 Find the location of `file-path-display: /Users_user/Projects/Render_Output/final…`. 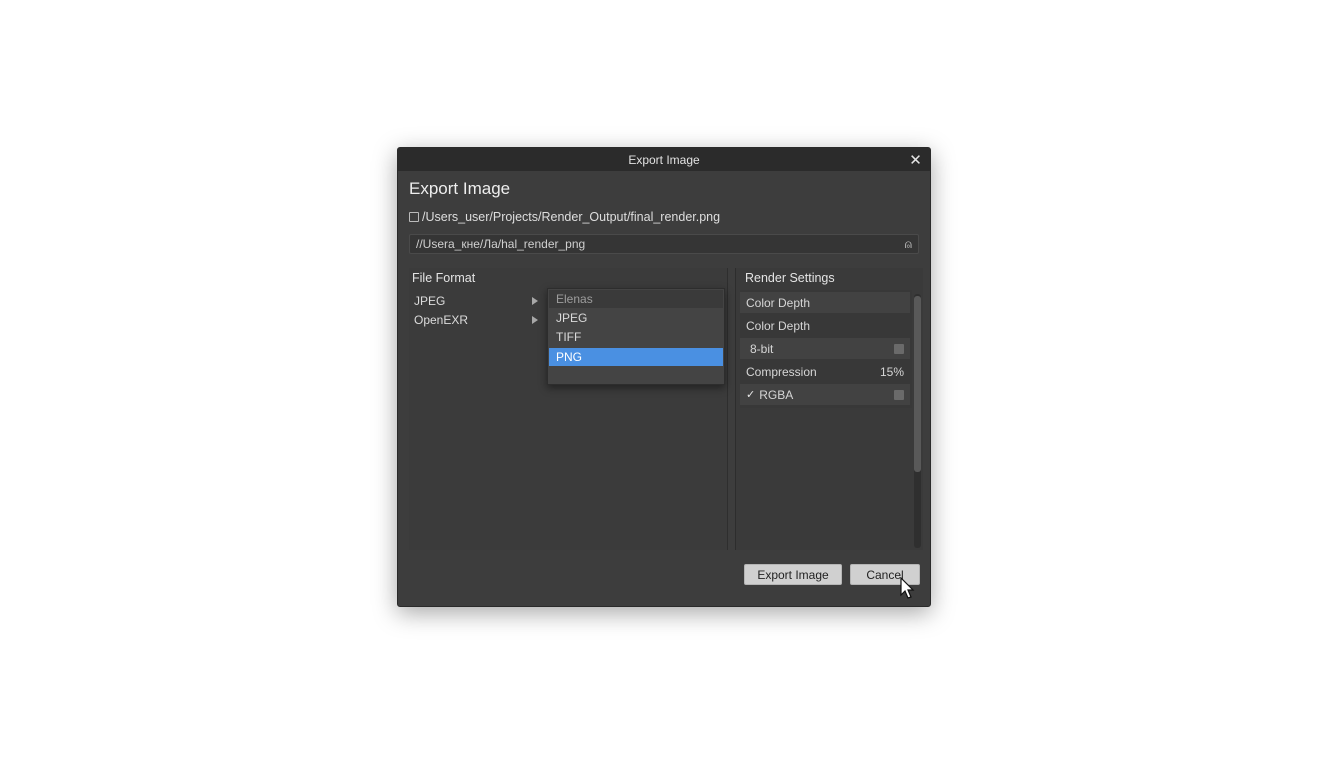

file-path-display: /Users_user/Projects/Render_Output/final… is located at coordinates (564, 217).